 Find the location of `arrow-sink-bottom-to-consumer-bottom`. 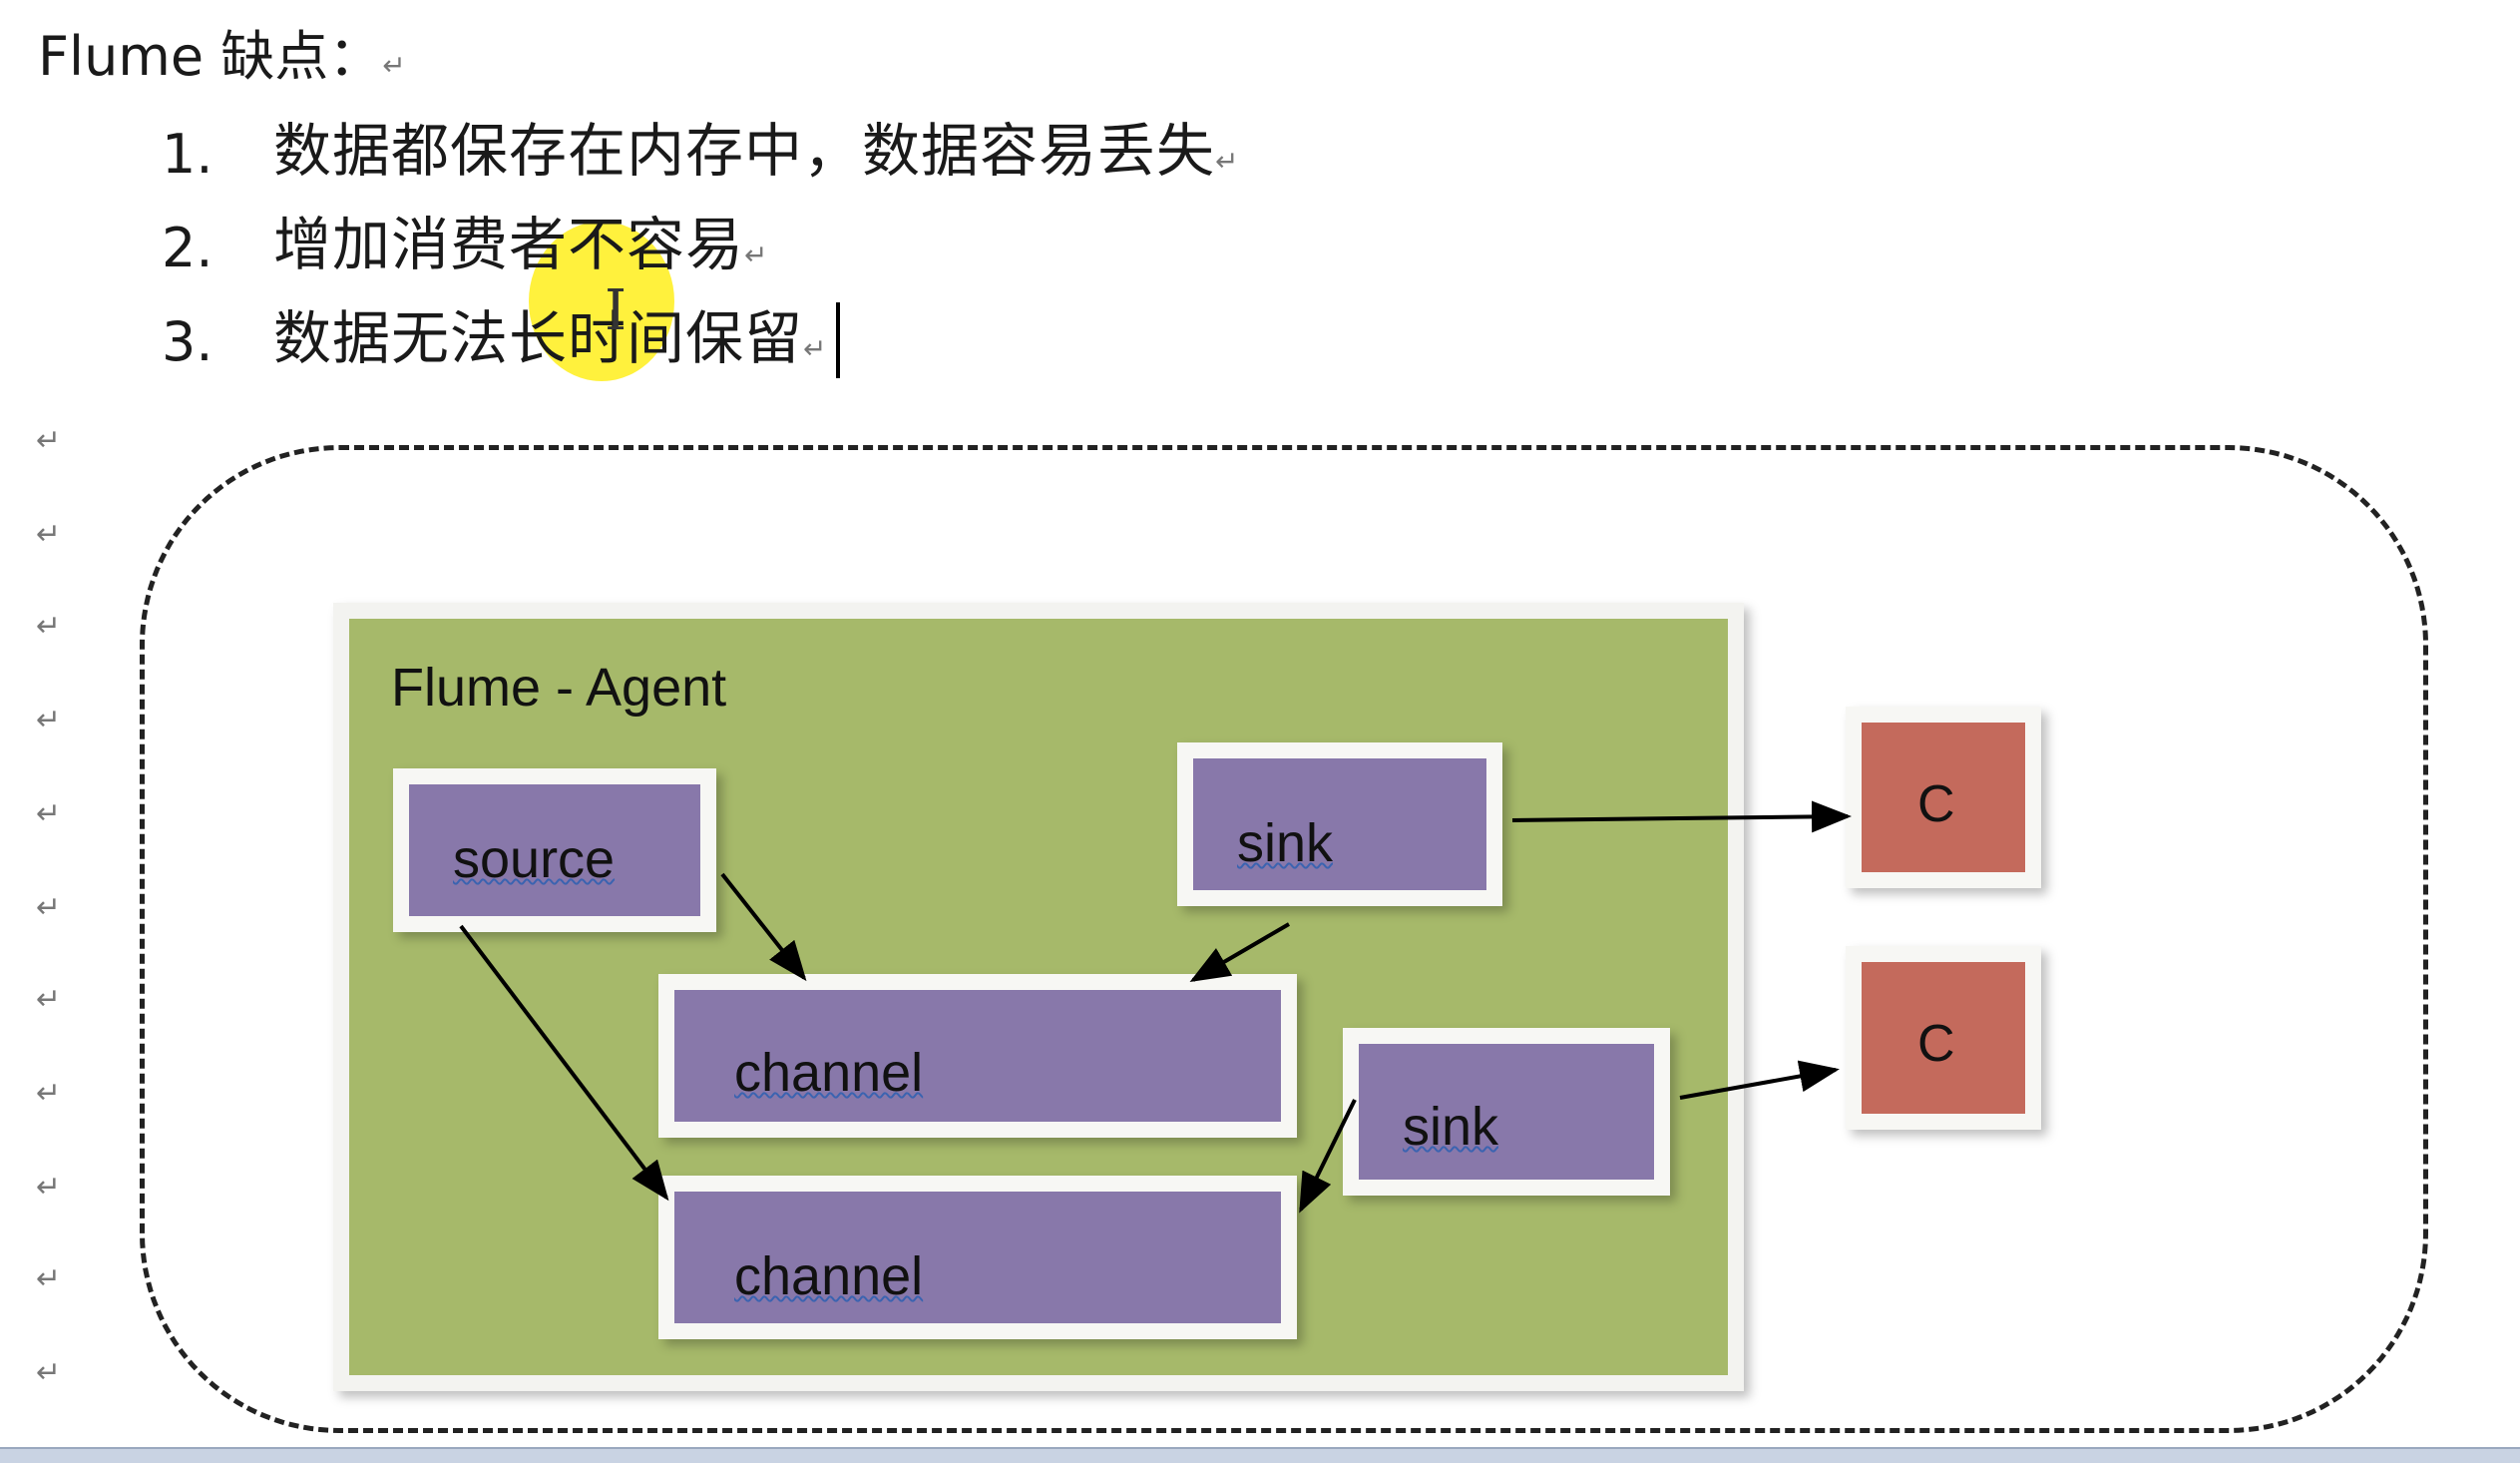

arrow-sink-bottom-to-consumer-bottom is located at coordinates (1759, 1080).